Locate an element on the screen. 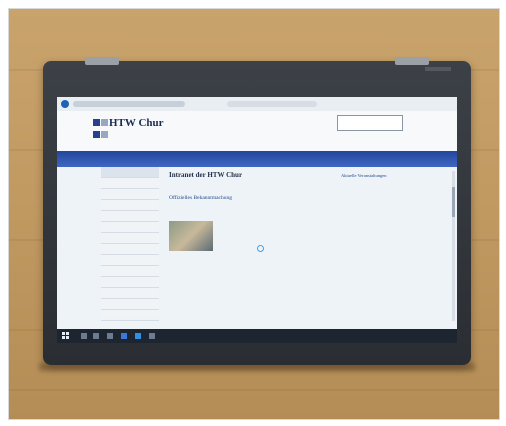 This screenshot has width=506, height=426. page-title: Intranet der HTW Chur is located at coordinates (206, 175).